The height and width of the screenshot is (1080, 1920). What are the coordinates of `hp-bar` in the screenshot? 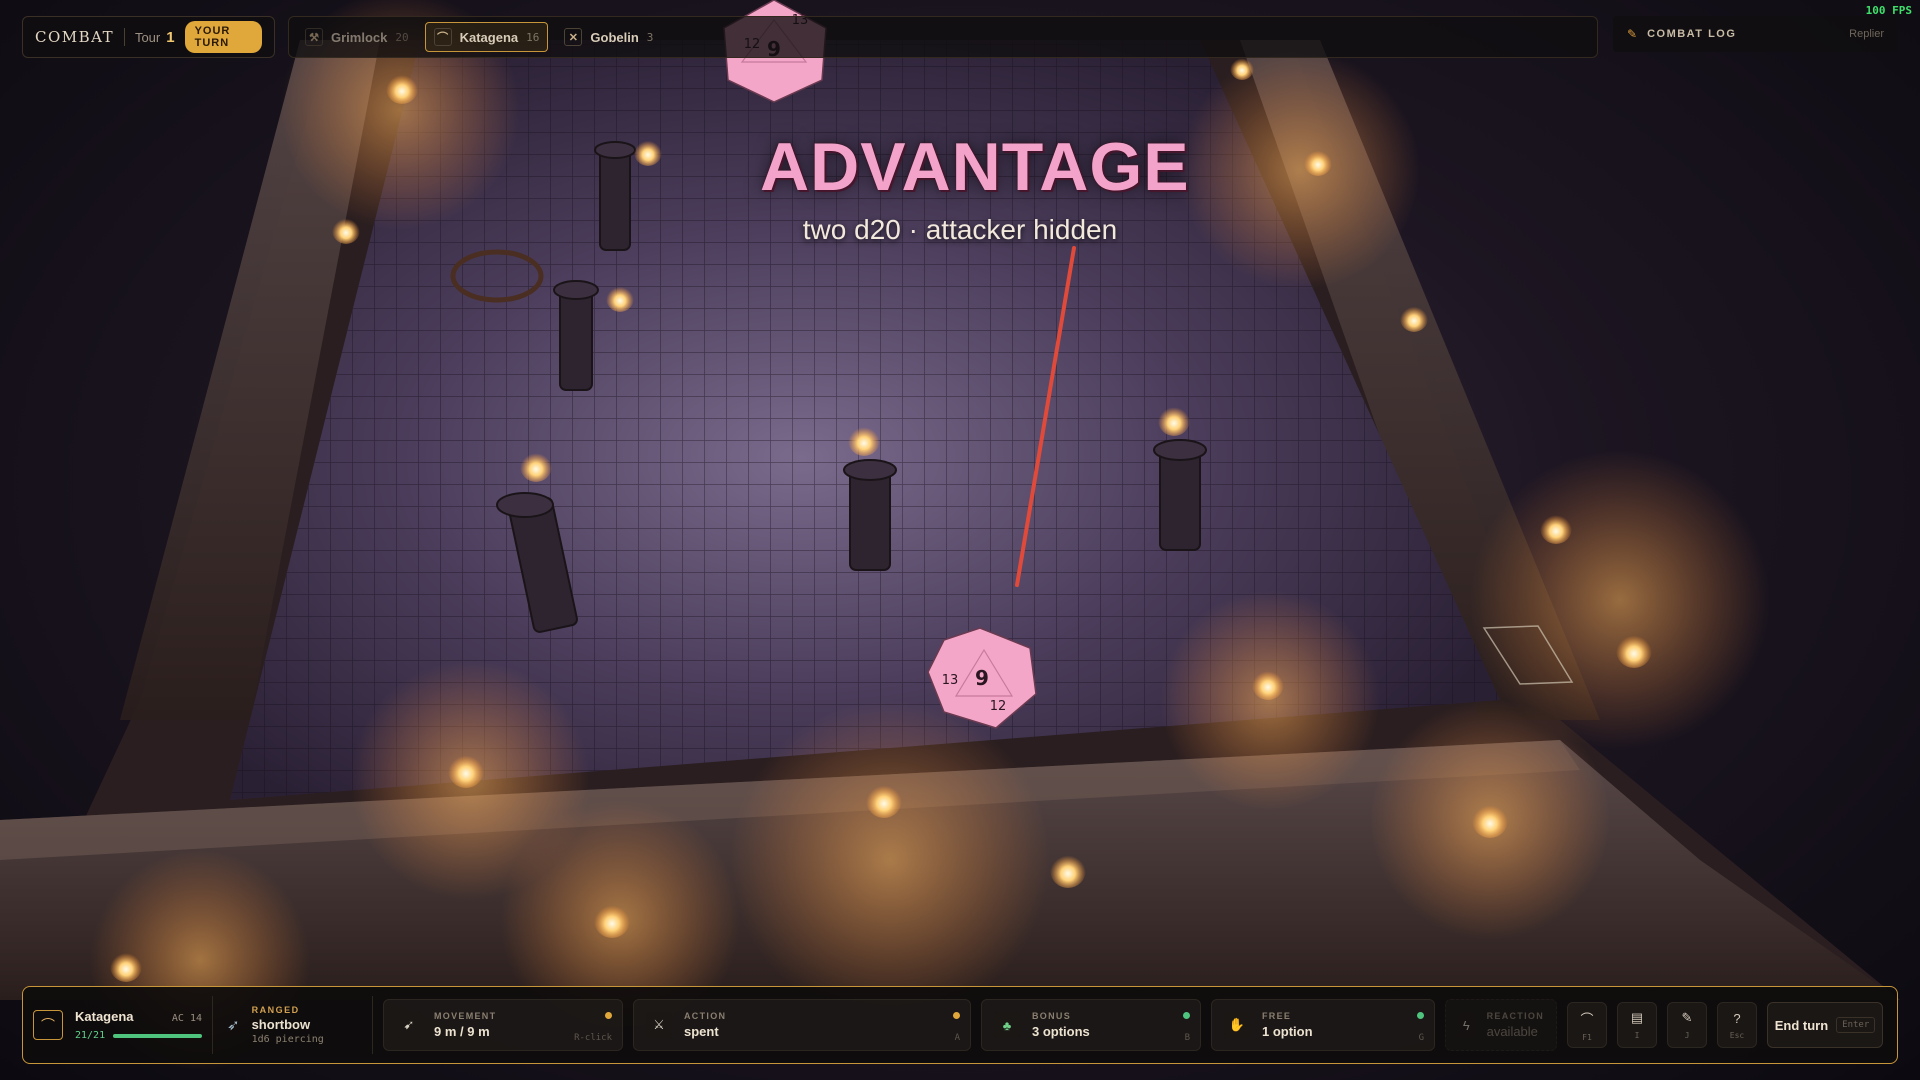 It's located at (157, 1035).